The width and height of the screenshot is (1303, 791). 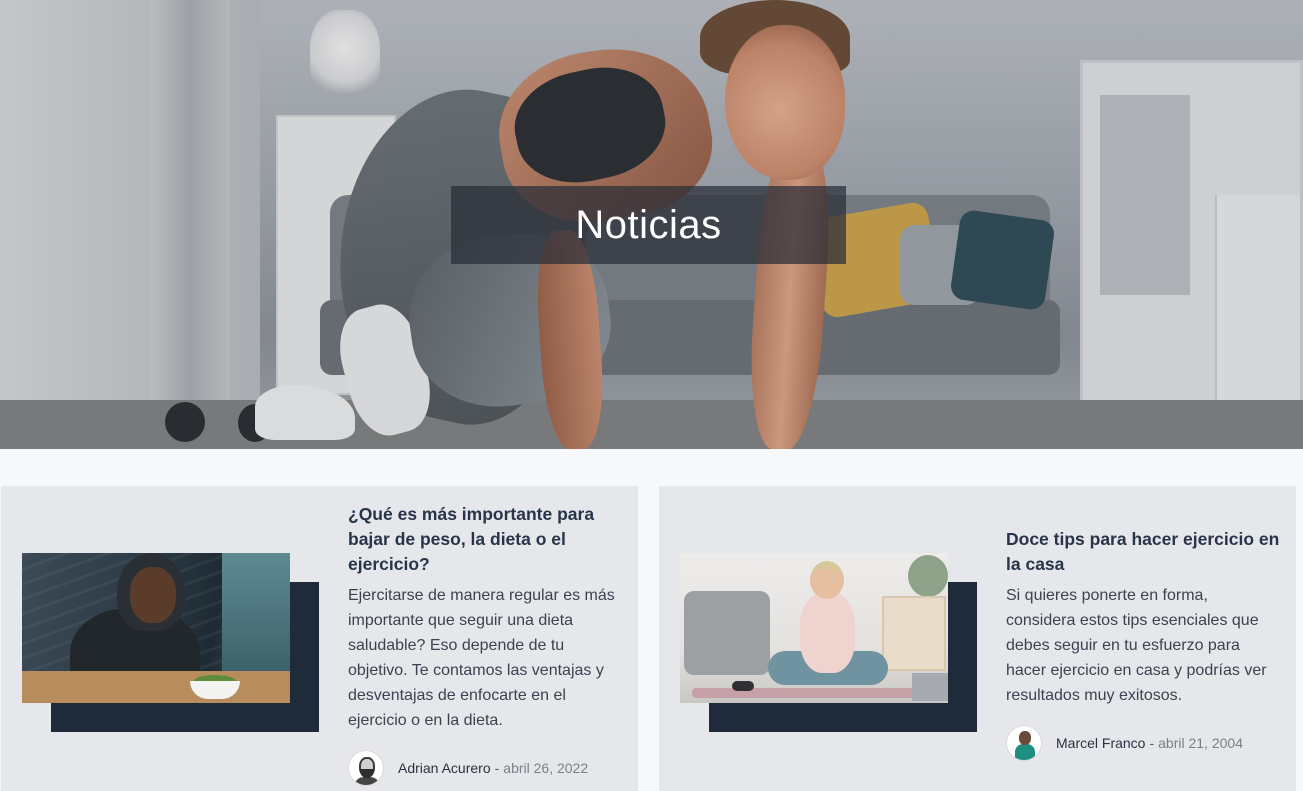 I want to click on thumb-woman-head, so click(x=827, y=580).